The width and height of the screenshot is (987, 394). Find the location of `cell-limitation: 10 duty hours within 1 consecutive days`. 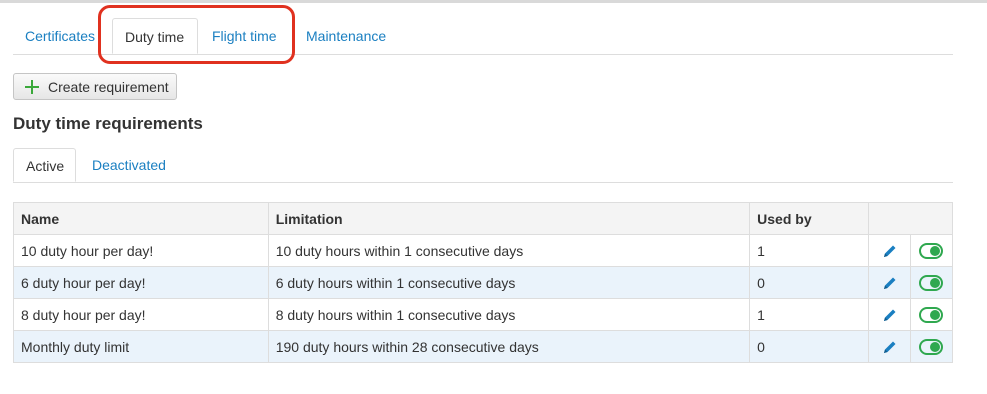

cell-limitation: 10 duty hours within 1 consecutive days is located at coordinates (509, 250).